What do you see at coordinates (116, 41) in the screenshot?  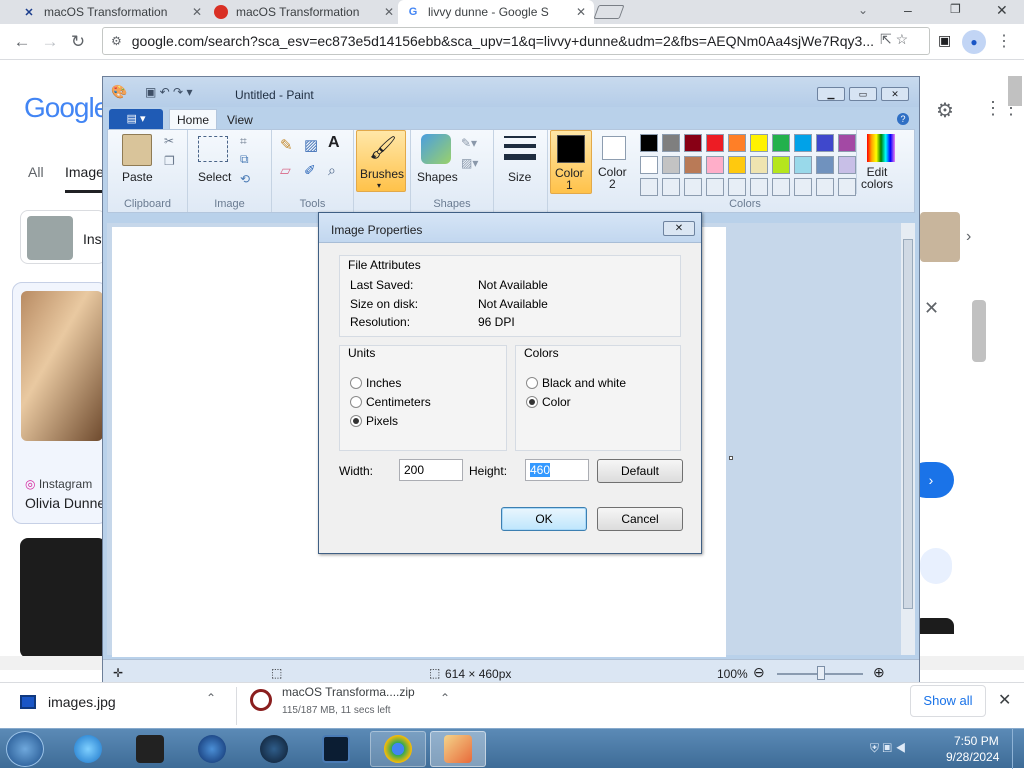 I see `site-info-icon: ⚙` at bounding box center [116, 41].